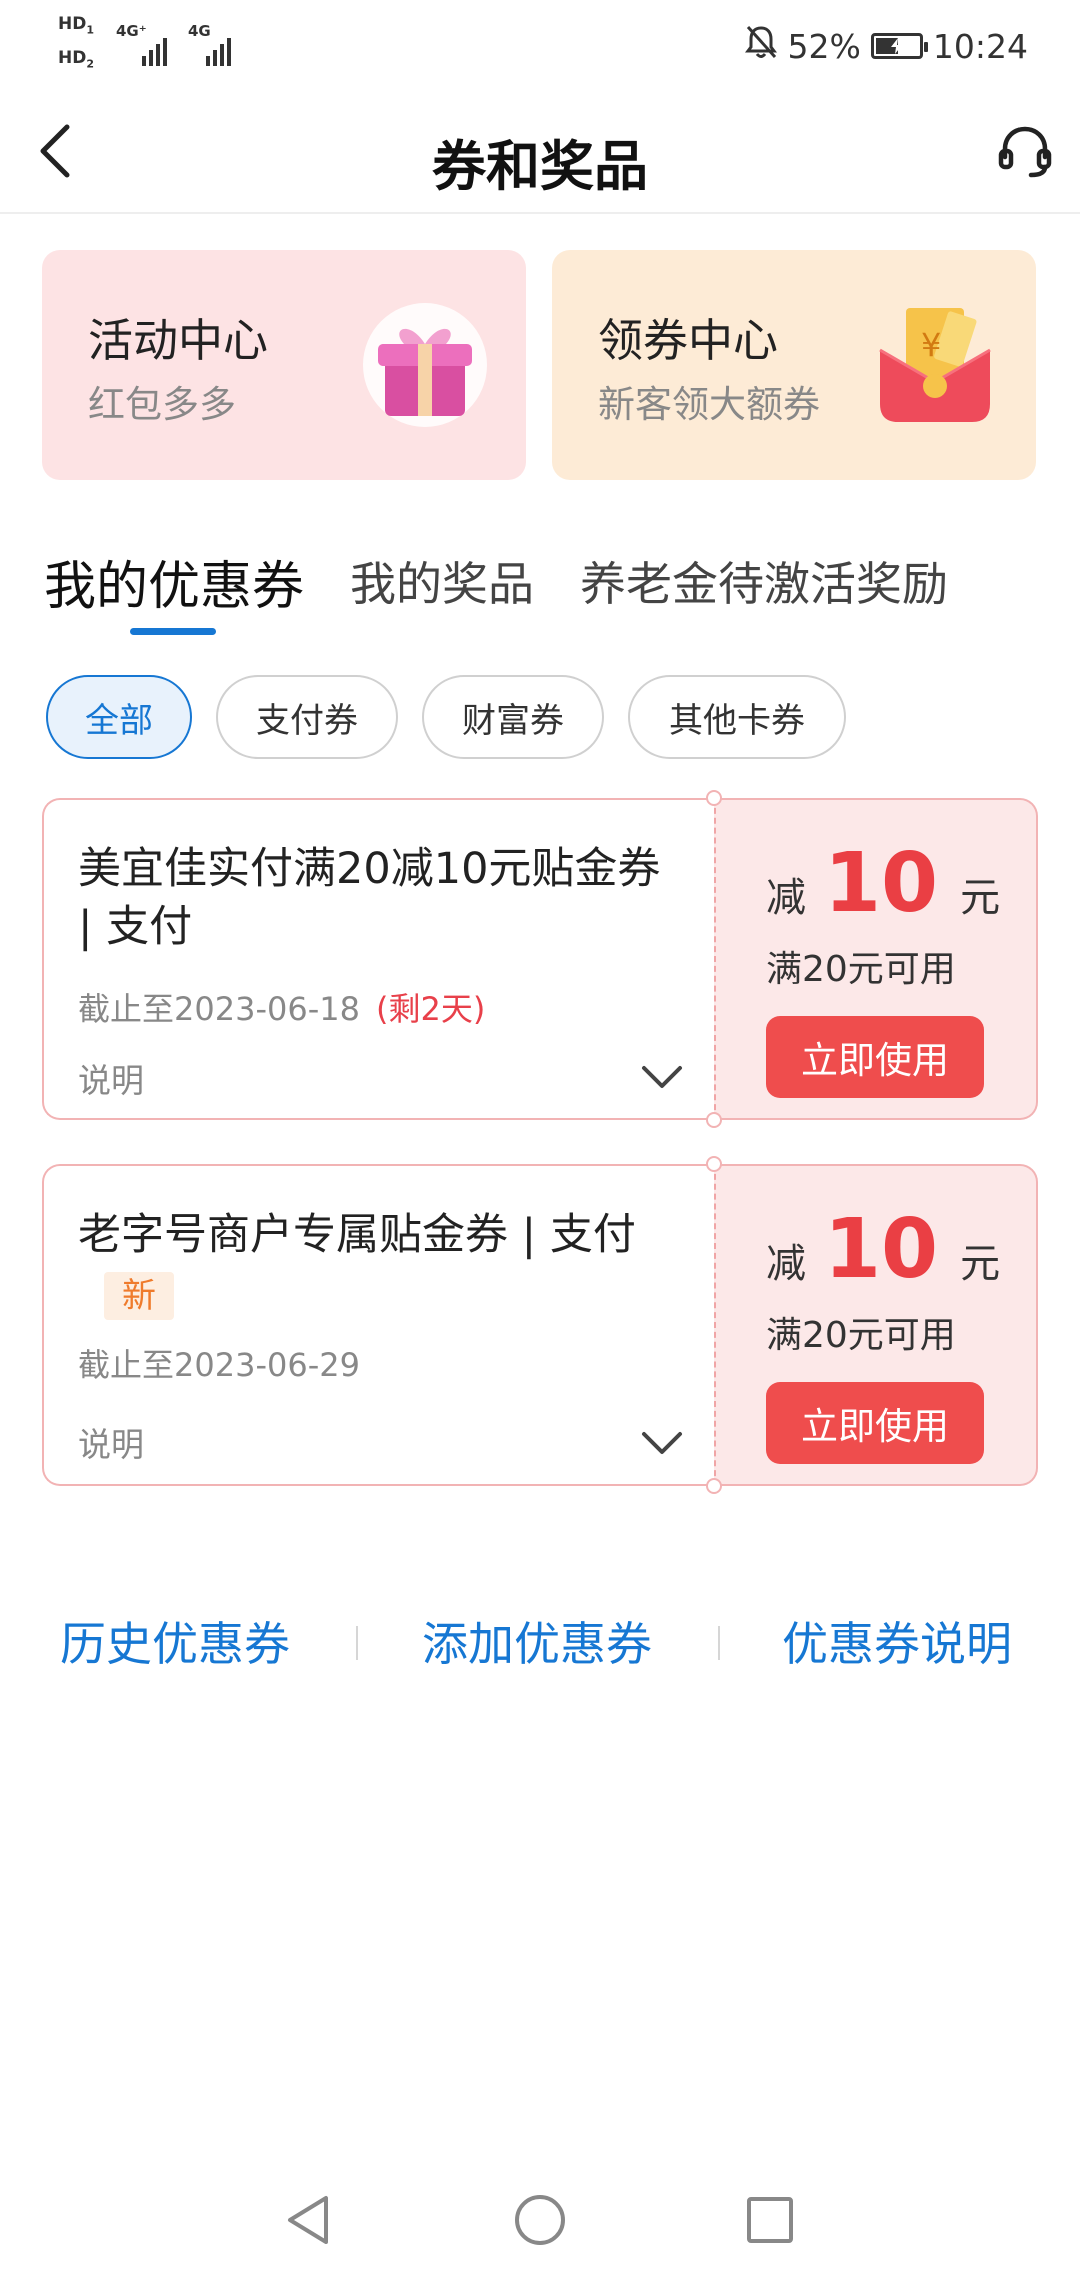 The image size is (1080, 2280). What do you see at coordinates (430, 1009) in the screenshot?
I see `days-remaining: (剩2天)` at bounding box center [430, 1009].